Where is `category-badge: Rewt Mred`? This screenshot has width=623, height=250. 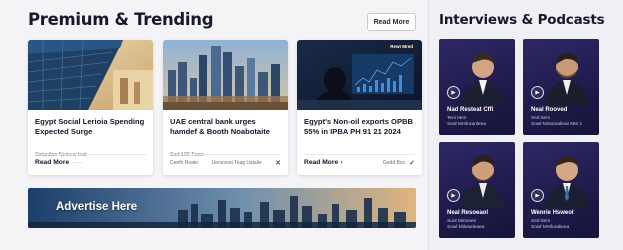 category-badge: Rewt Mred is located at coordinates (401, 46).